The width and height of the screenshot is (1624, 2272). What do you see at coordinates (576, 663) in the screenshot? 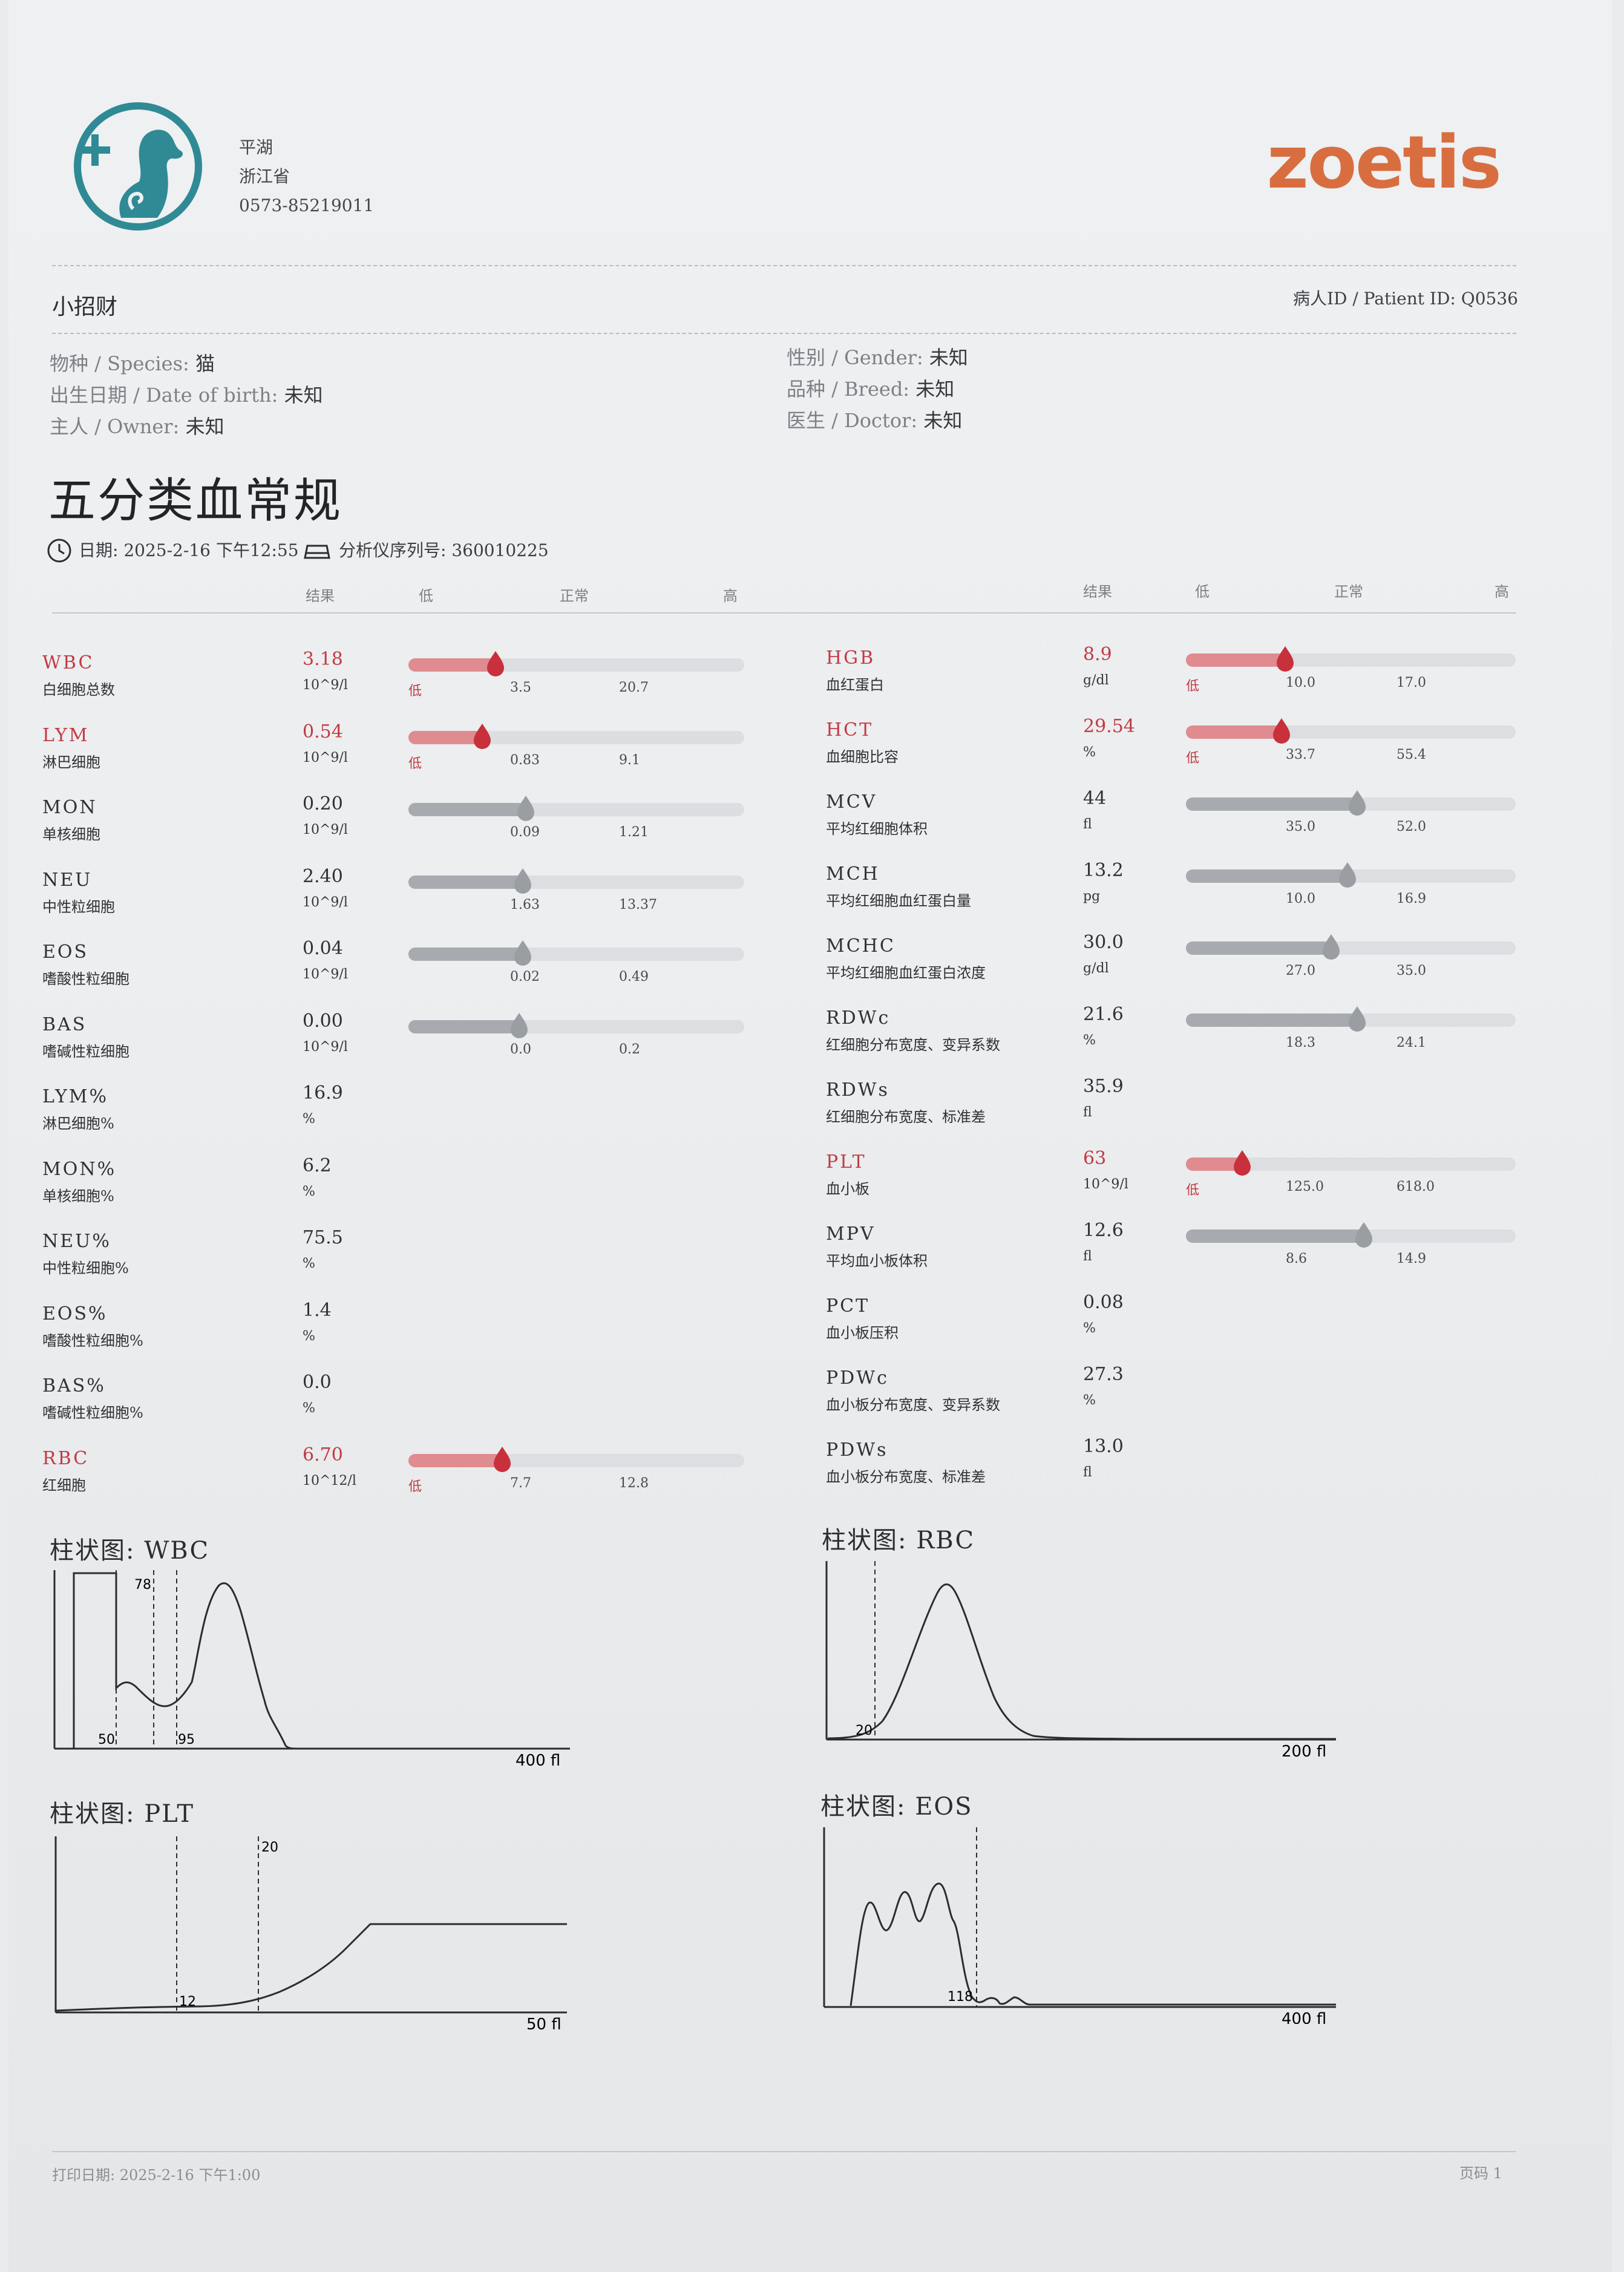
I see `wbc-range-bar` at bounding box center [576, 663].